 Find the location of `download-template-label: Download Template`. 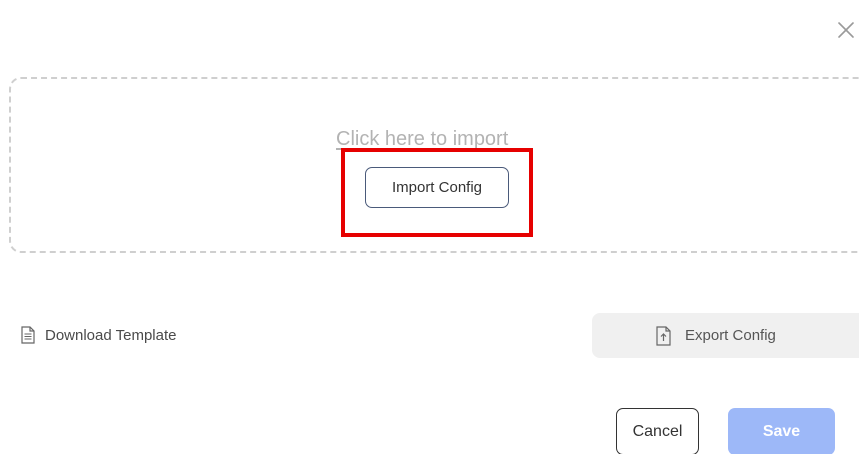

download-template-label: Download Template is located at coordinates (111, 335).